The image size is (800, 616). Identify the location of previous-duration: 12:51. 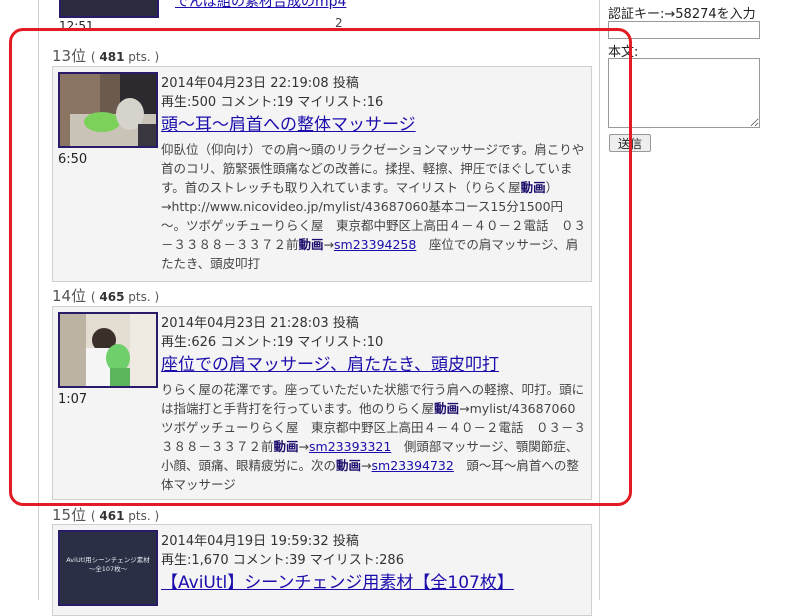
(76, 26).